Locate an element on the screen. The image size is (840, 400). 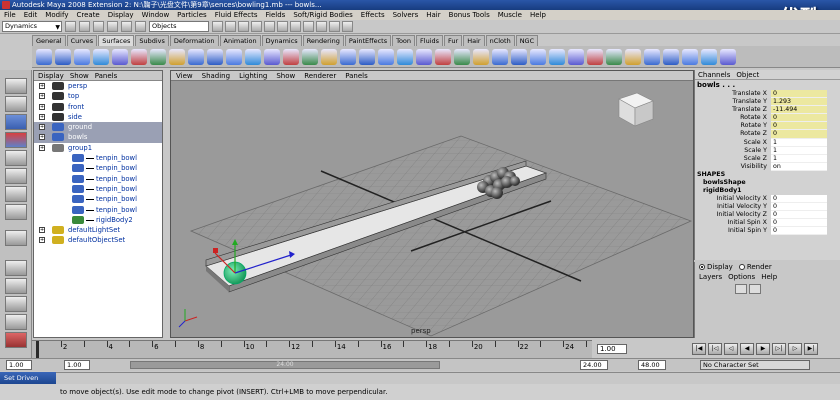
paint-select-tool-icon is located at coordinates (16, 122).